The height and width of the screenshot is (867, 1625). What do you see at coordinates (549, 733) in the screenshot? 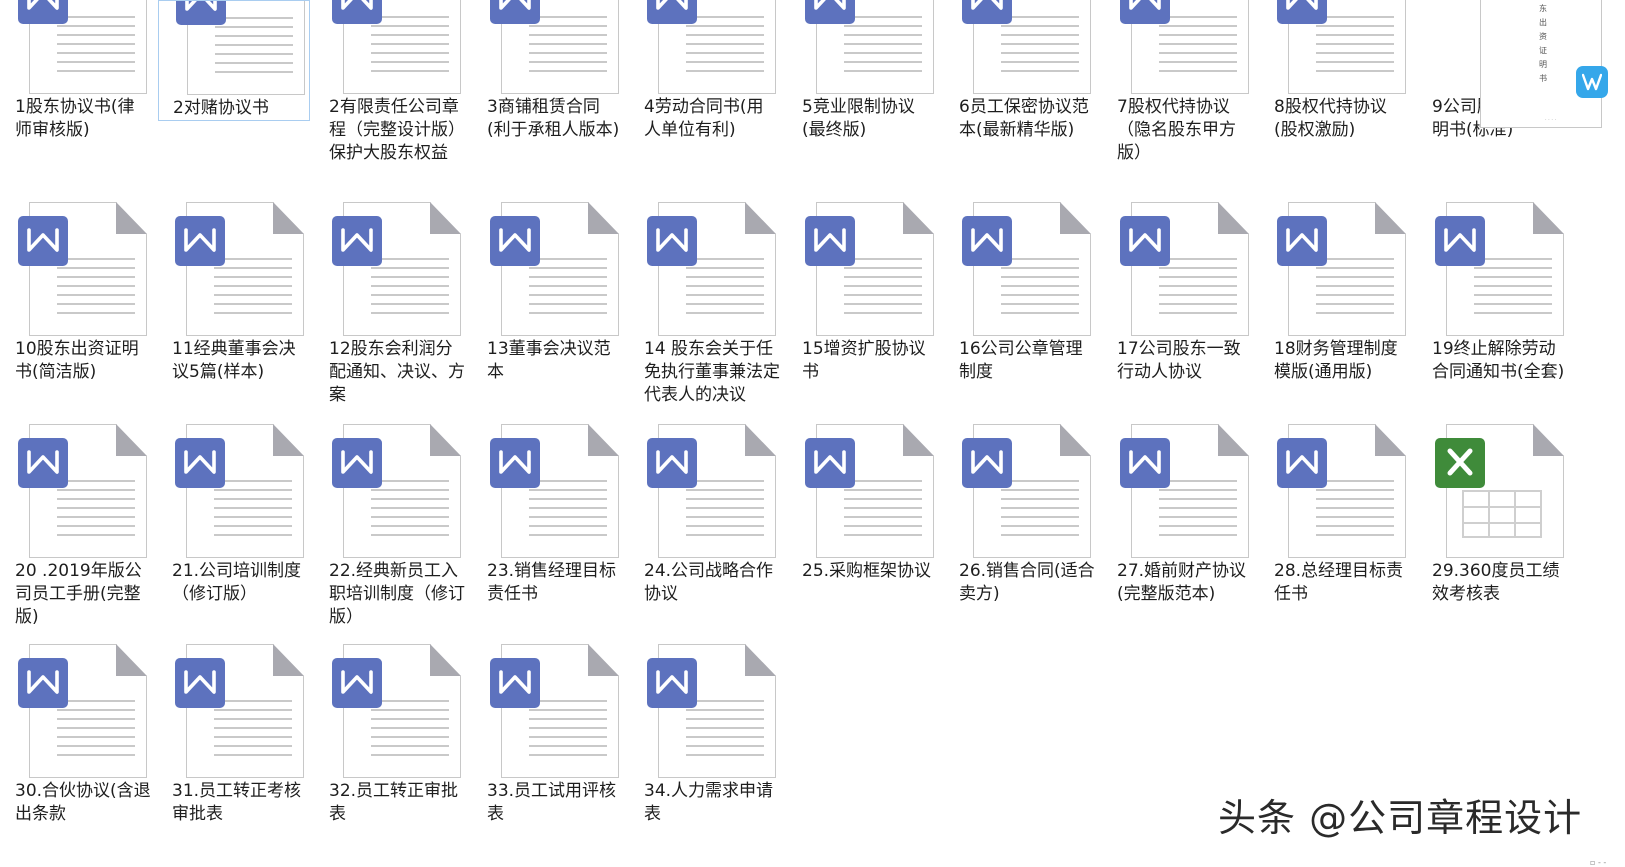
I see `file-item: 33.员工试用评核表` at bounding box center [549, 733].